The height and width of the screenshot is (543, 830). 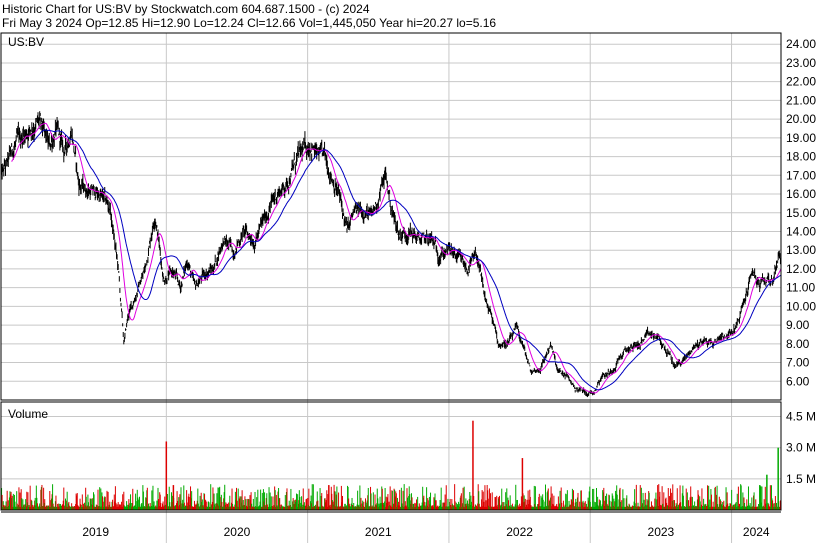 I want to click on price-tick-label: 12.00, so click(x=801, y=269).